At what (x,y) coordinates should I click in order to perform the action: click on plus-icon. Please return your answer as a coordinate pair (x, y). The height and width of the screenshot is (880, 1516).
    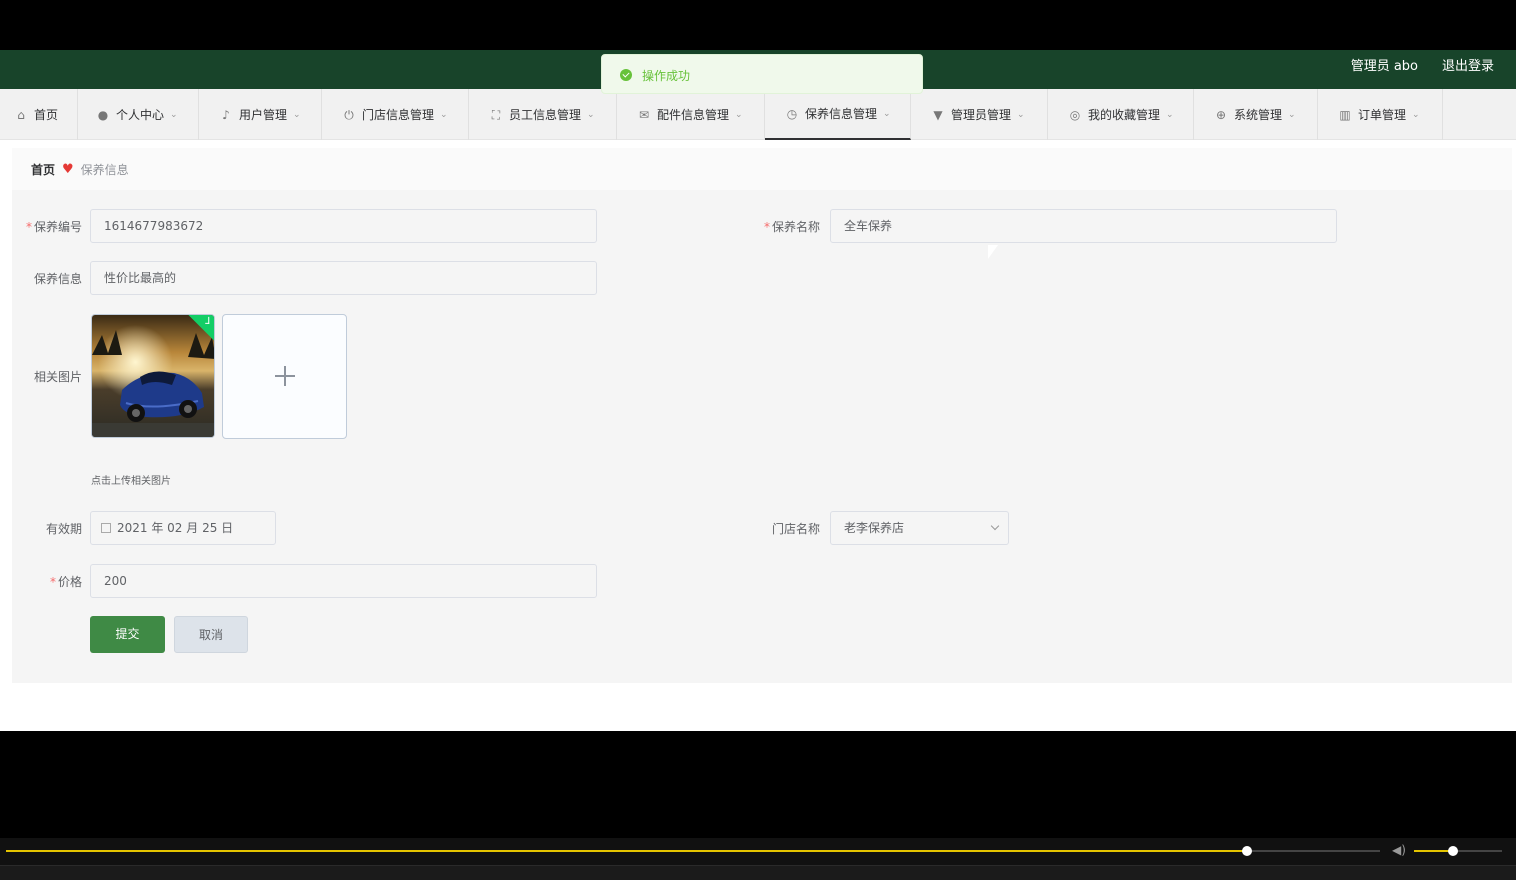
    Looking at the image, I should click on (285, 376).